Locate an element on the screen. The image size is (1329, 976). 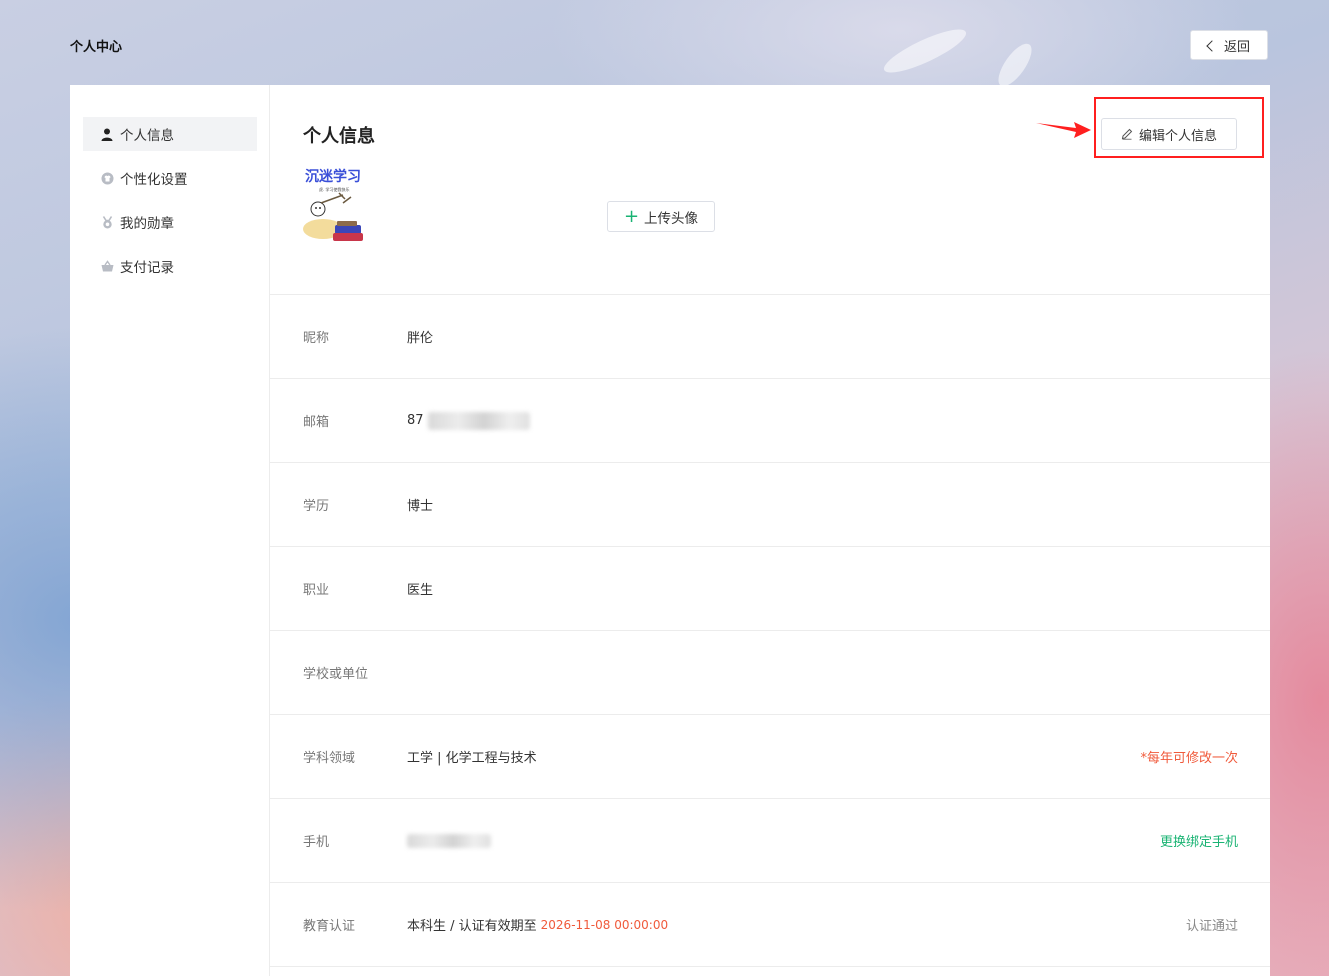
avatar-subtitle: 虎. 学习使我快乐 is located at coordinates (334, 189).